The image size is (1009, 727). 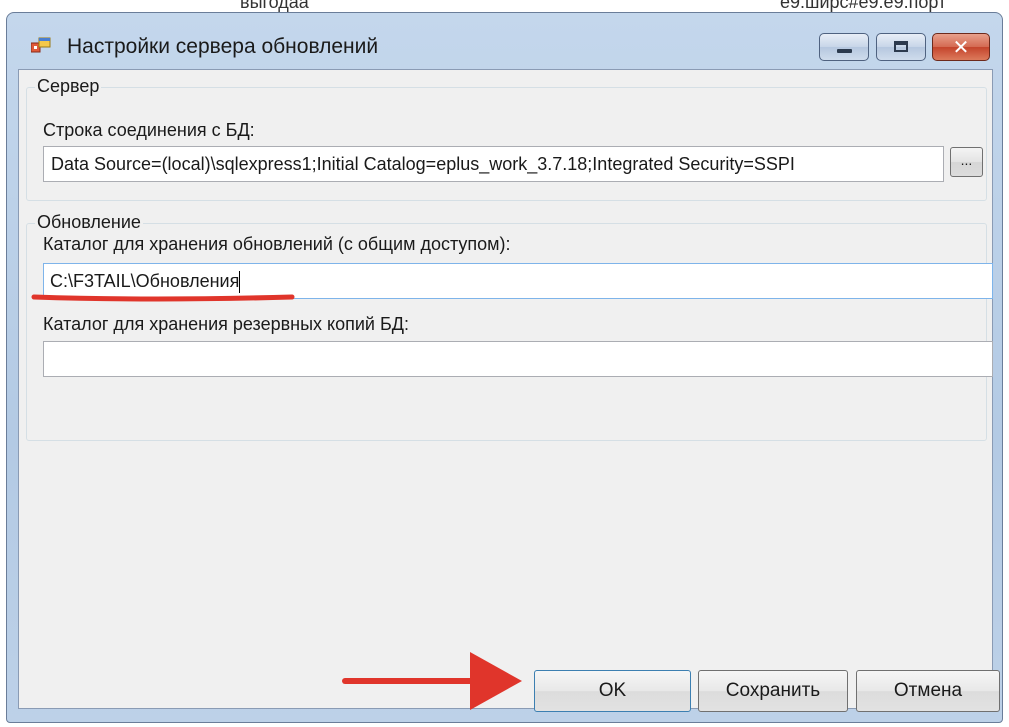 I want to click on ok-button: OK, so click(x=612, y=691).